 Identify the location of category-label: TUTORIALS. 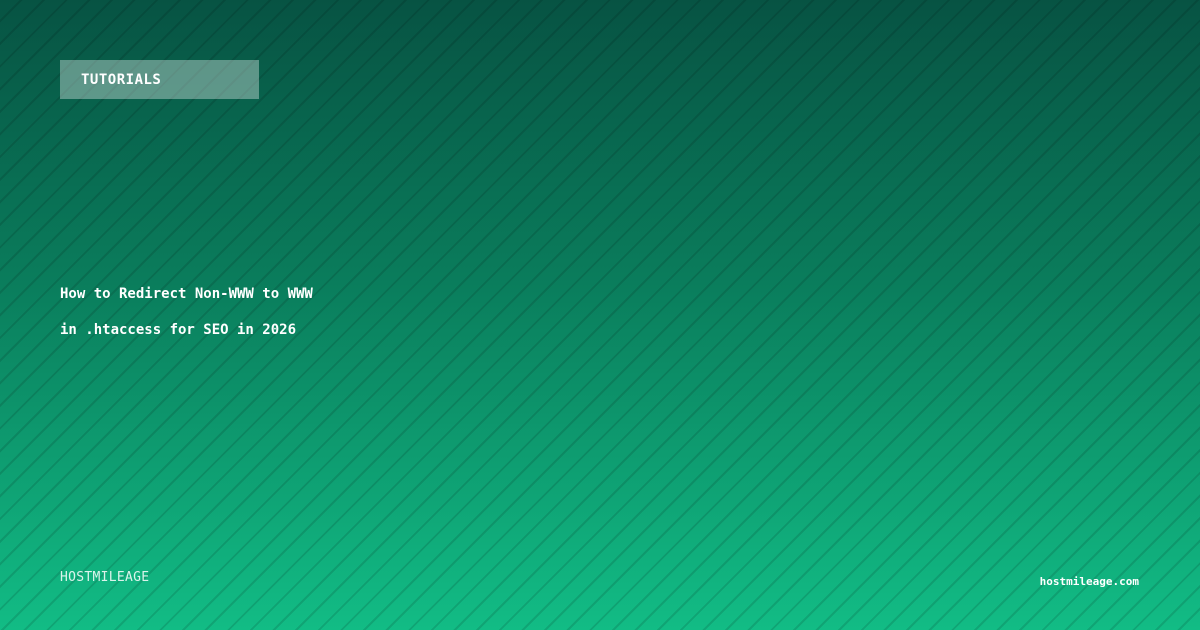
(121, 79).